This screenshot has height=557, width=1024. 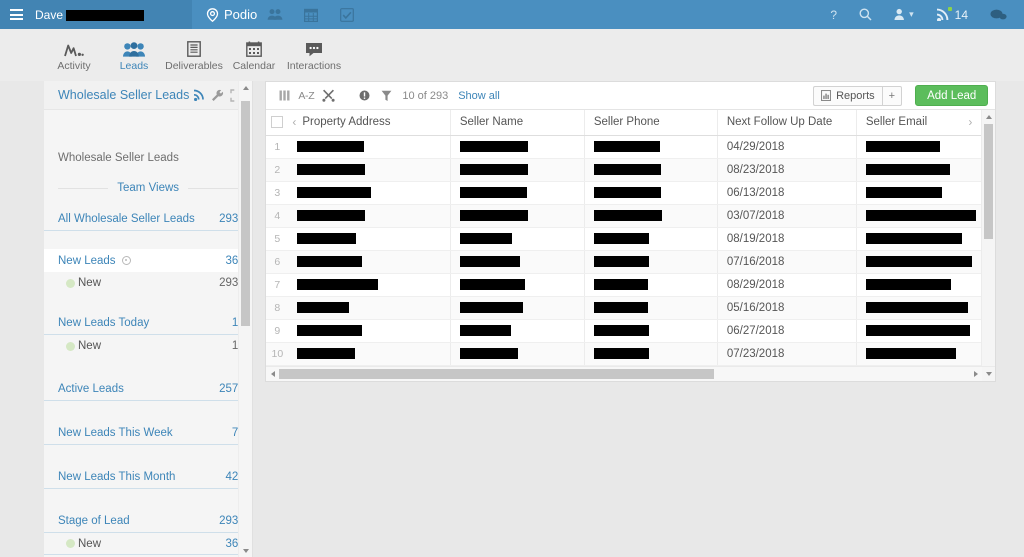 I want to click on sidebar-item-new-leads-this-month: New Leads This Month 42, so click(x=148, y=477).